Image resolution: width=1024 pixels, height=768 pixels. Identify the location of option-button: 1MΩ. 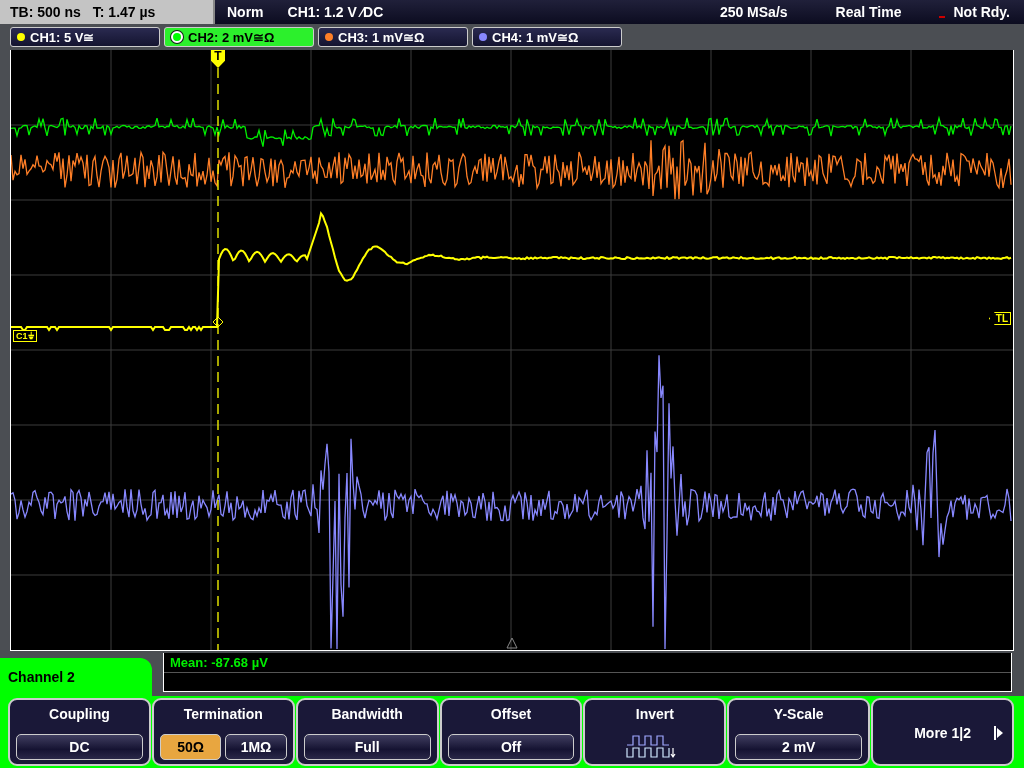
(256, 747).